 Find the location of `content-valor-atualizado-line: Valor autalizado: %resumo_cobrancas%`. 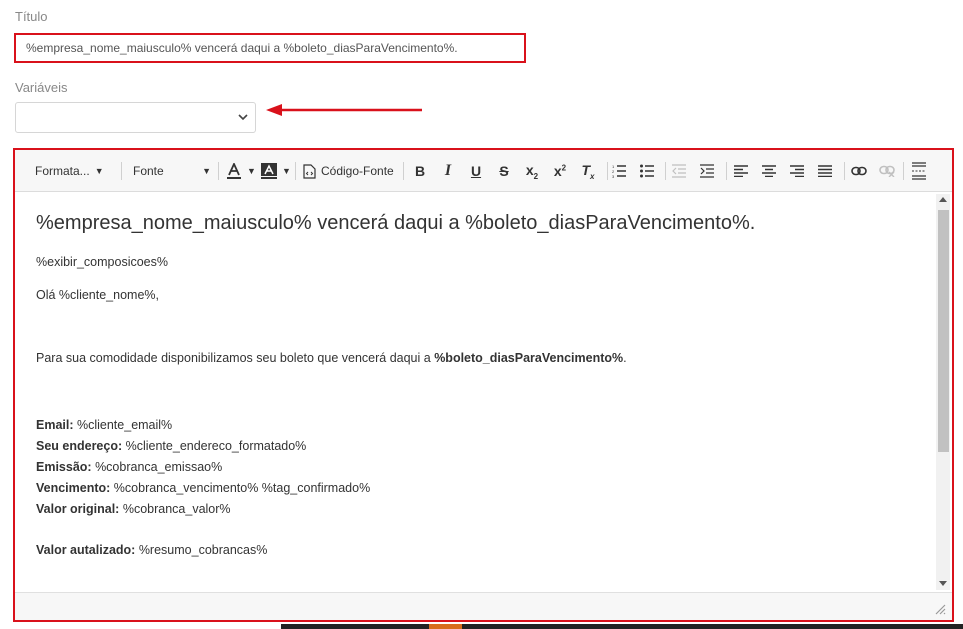

content-valor-atualizado-line: Valor autalizado: %resumo_cobrancas% is located at coordinates (151, 550).